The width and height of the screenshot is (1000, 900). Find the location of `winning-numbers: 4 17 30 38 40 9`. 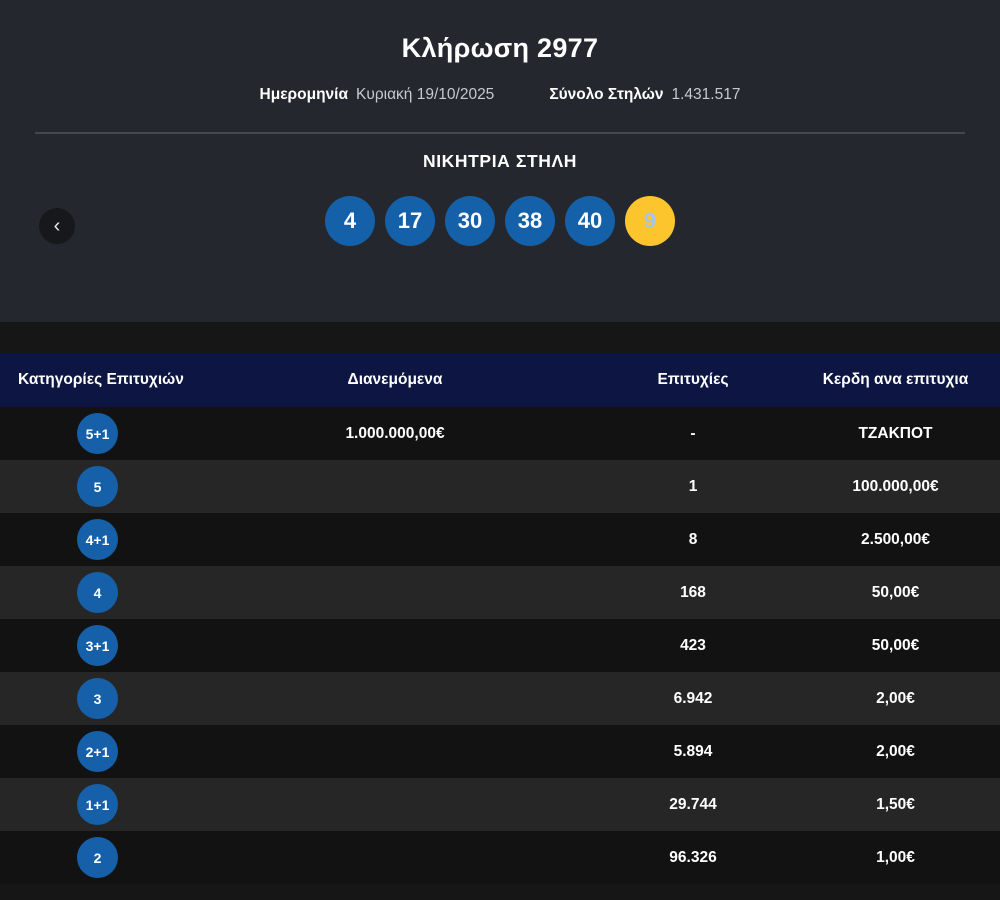

winning-numbers: 4 17 30 38 40 9 is located at coordinates (500, 221).